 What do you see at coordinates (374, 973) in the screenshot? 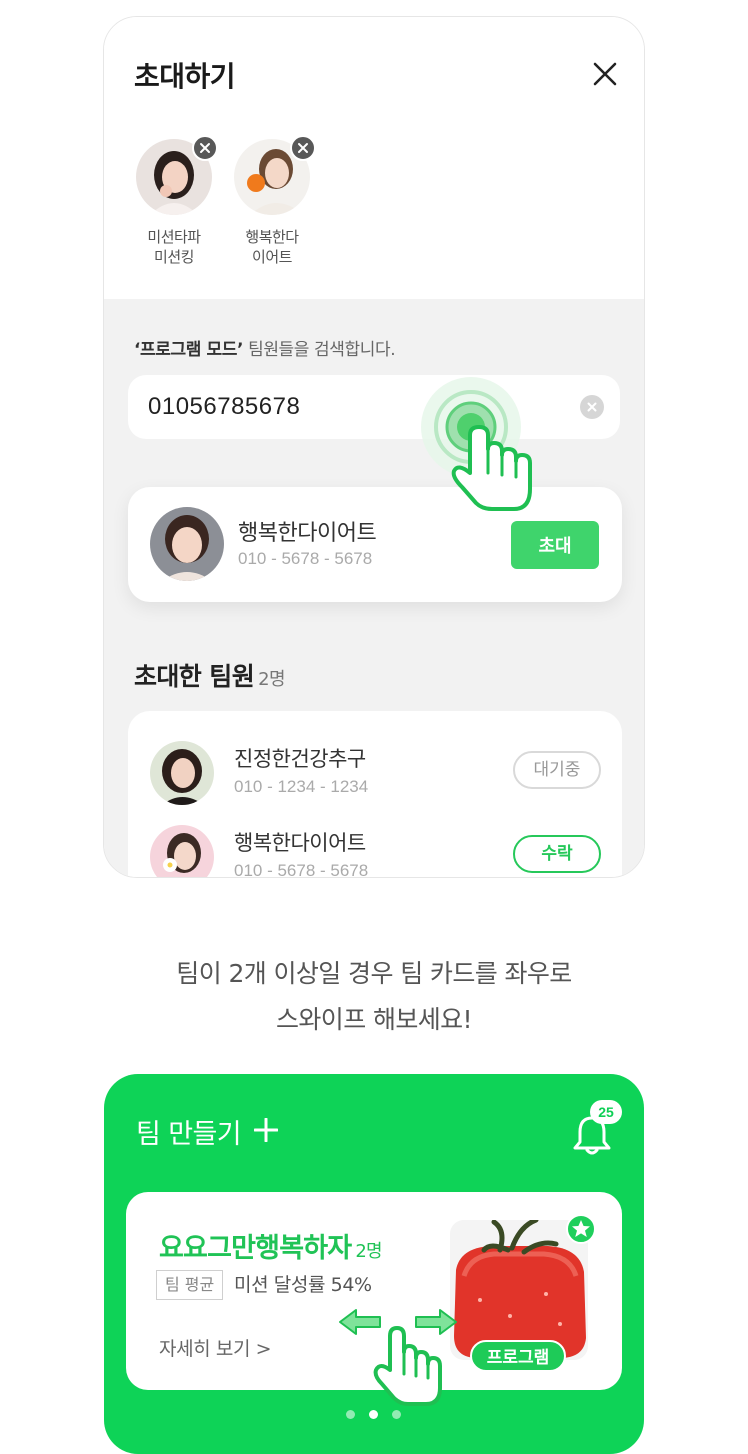
I see `swipe-caption-line1: 팀이 2개 이상일 경우 팀 카드를 좌우로` at bounding box center [374, 973].